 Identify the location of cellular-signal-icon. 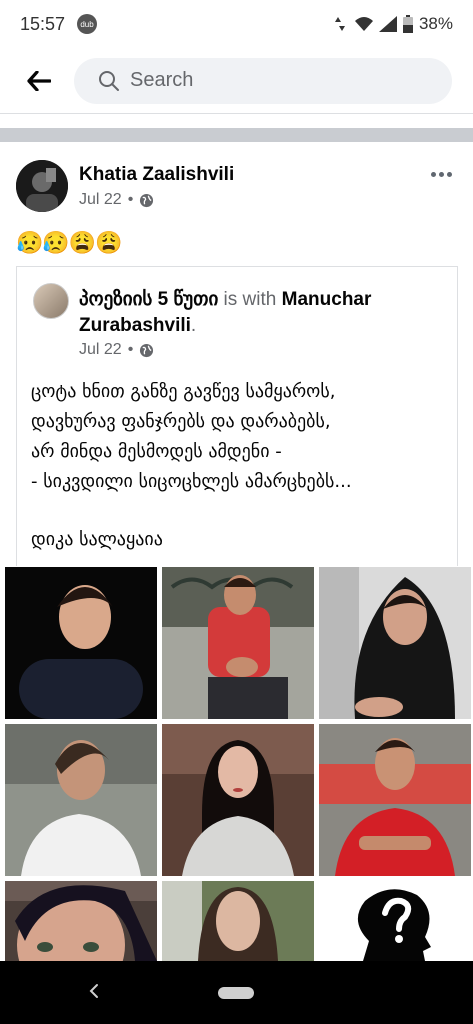
(387, 24).